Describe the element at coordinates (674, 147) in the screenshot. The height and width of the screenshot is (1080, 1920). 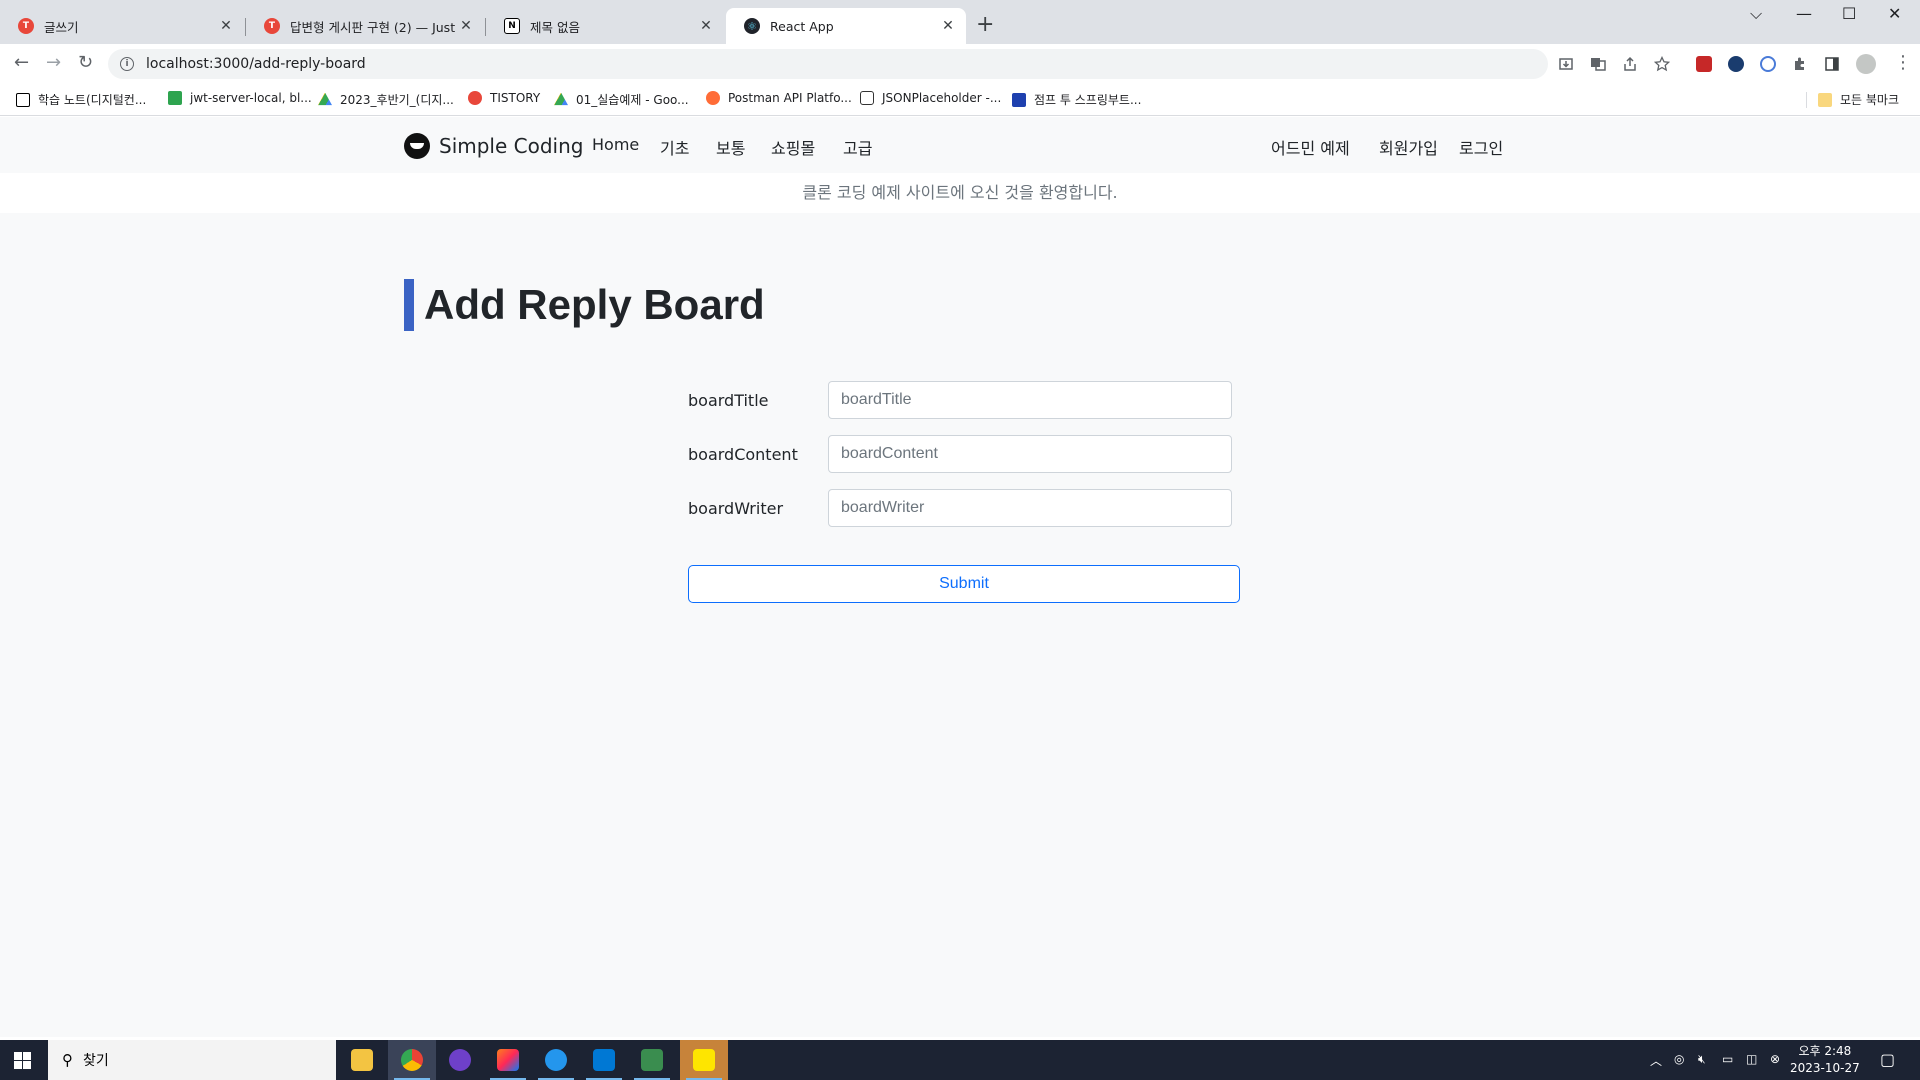
I see `nav-link-basic: 기초` at that location.